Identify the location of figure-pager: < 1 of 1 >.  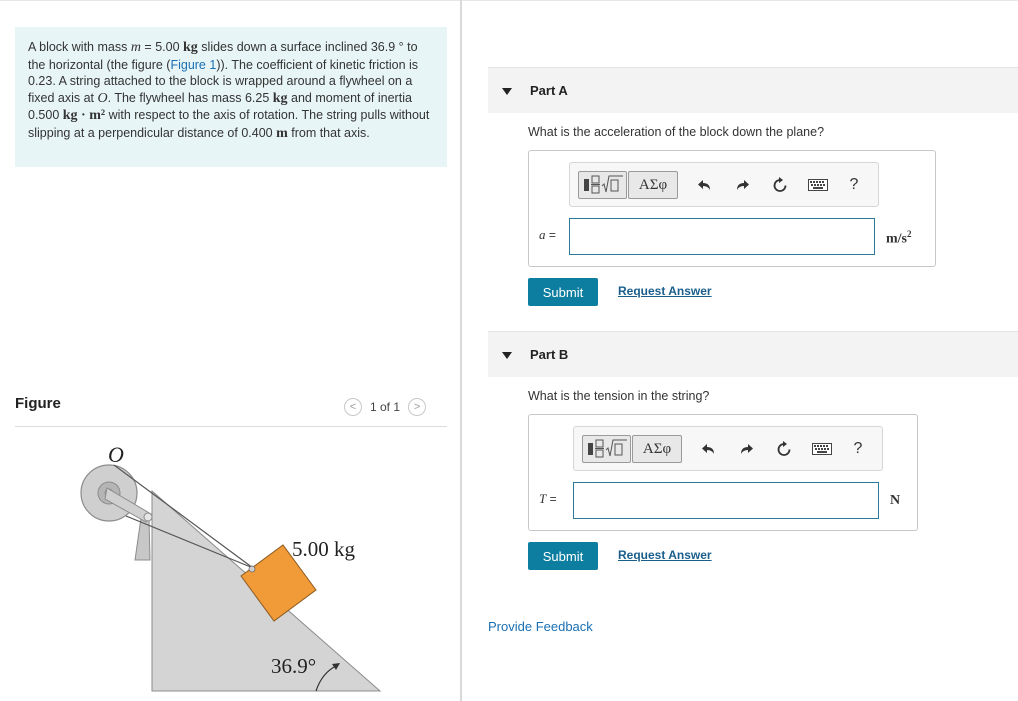
(385, 407).